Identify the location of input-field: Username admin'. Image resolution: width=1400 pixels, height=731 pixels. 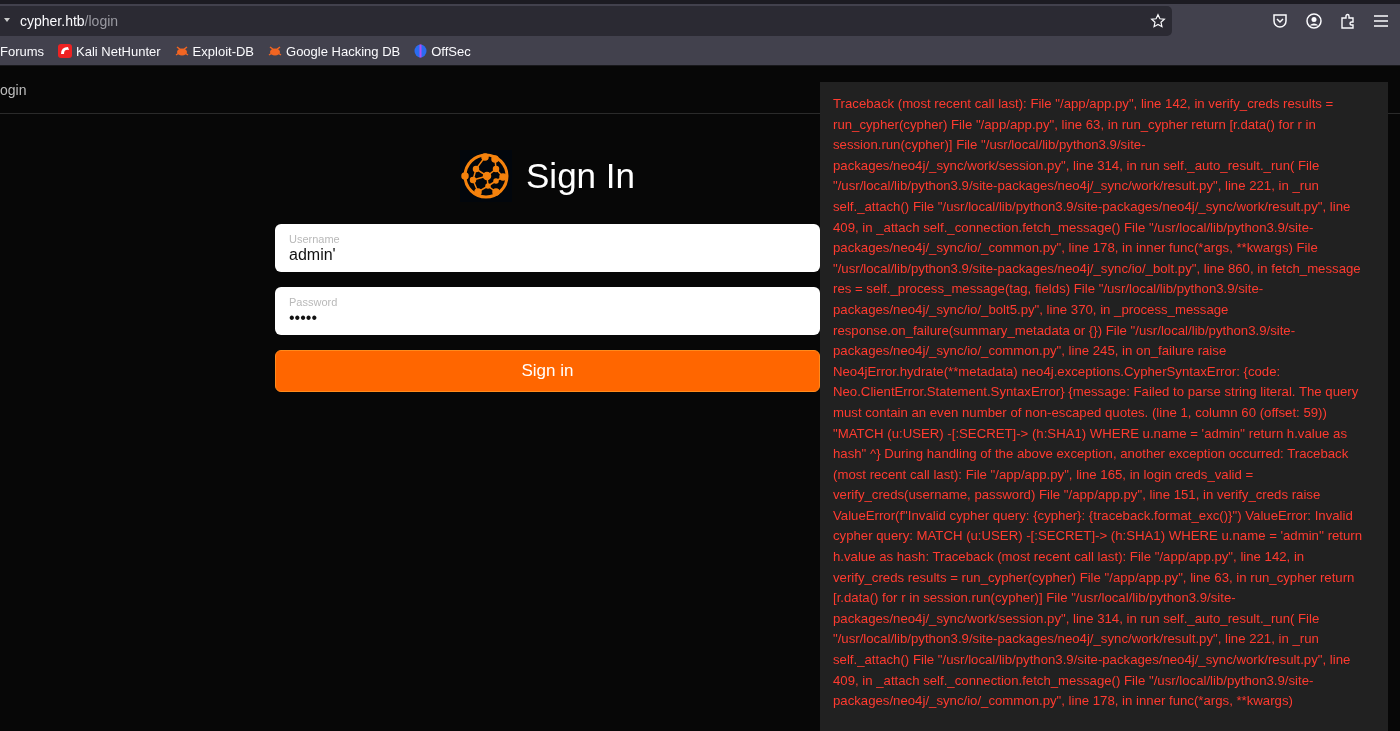
(547, 248).